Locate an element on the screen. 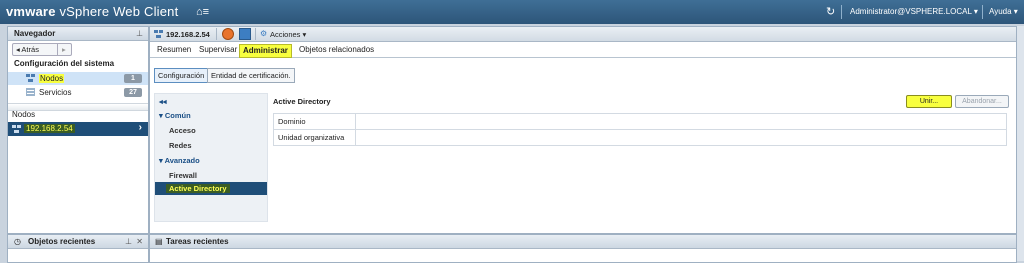 Image resolution: width=1024 pixels, height=263 pixels. button-divider is located at coordinates (57, 49).